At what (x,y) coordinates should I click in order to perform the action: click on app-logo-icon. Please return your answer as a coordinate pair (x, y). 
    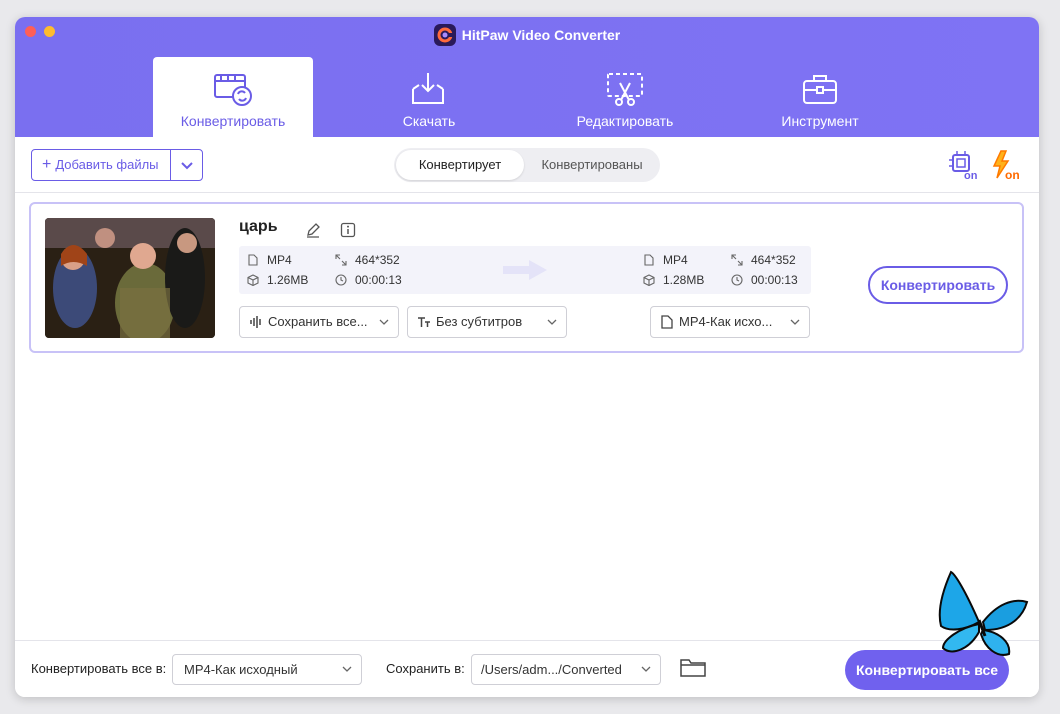
    Looking at the image, I should click on (444, 35).